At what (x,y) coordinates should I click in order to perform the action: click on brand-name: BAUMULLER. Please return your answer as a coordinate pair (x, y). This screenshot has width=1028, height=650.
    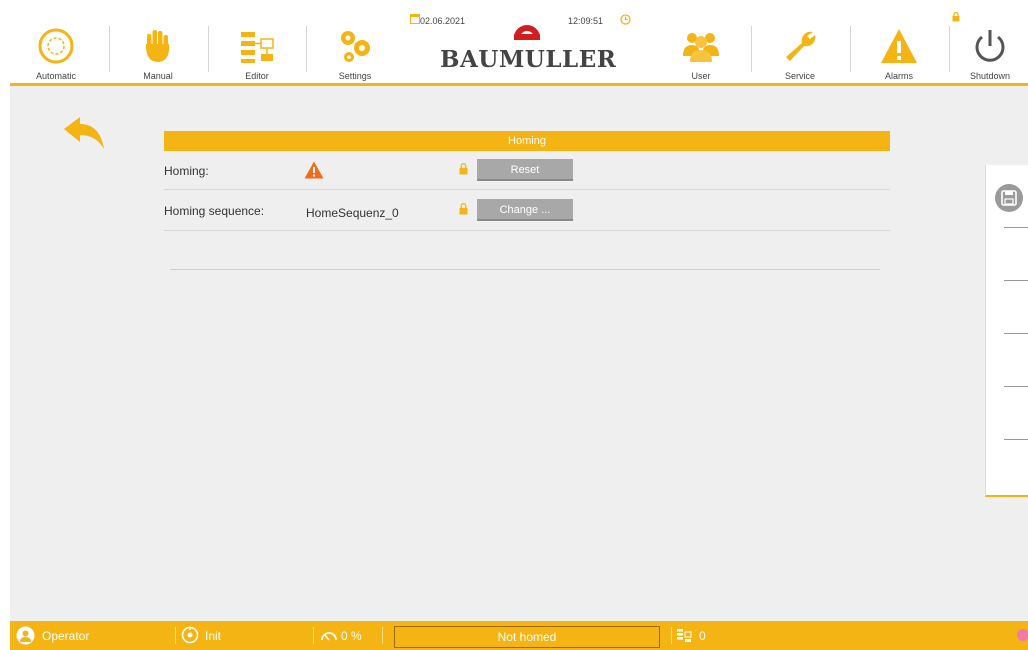
    Looking at the image, I should click on (528, 59).